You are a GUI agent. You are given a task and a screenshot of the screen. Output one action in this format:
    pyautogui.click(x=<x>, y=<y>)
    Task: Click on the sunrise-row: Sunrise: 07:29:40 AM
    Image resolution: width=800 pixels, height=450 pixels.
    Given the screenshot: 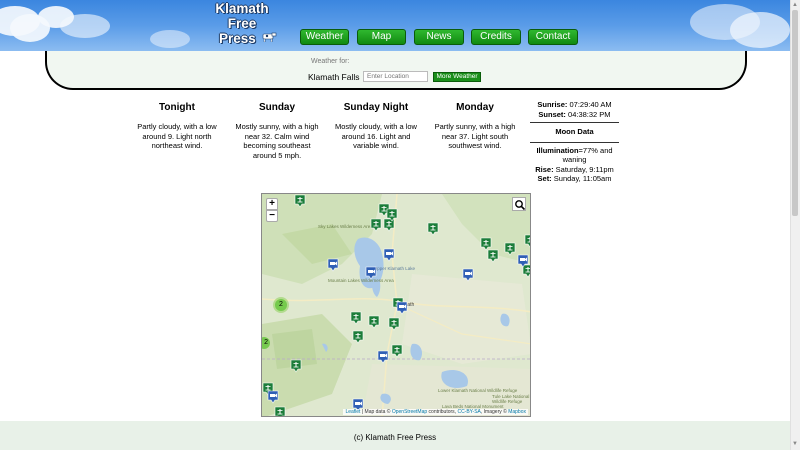 What is the action you would take?
    pyautogui.click(x=574, y=105)
    